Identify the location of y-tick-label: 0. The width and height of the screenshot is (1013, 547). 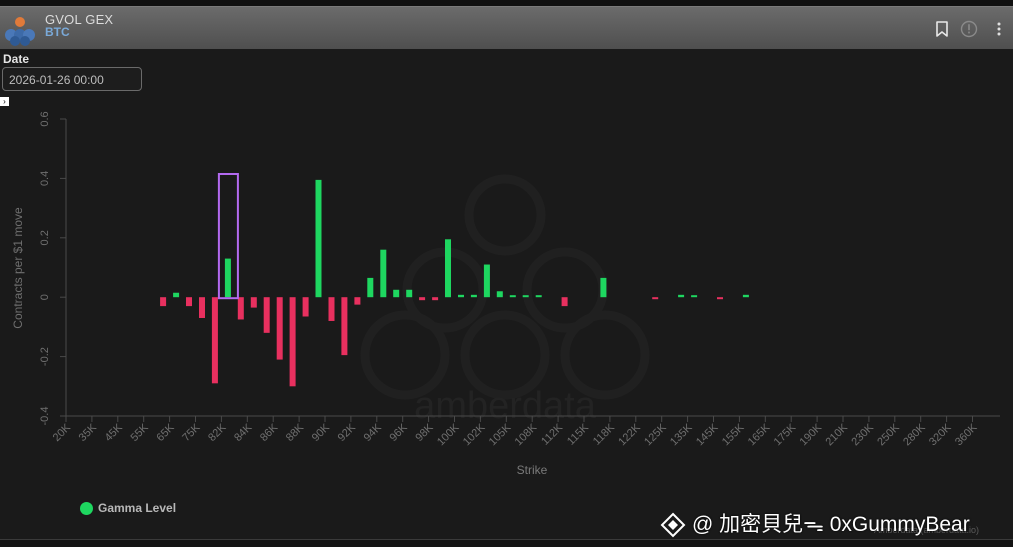
(45, 297).